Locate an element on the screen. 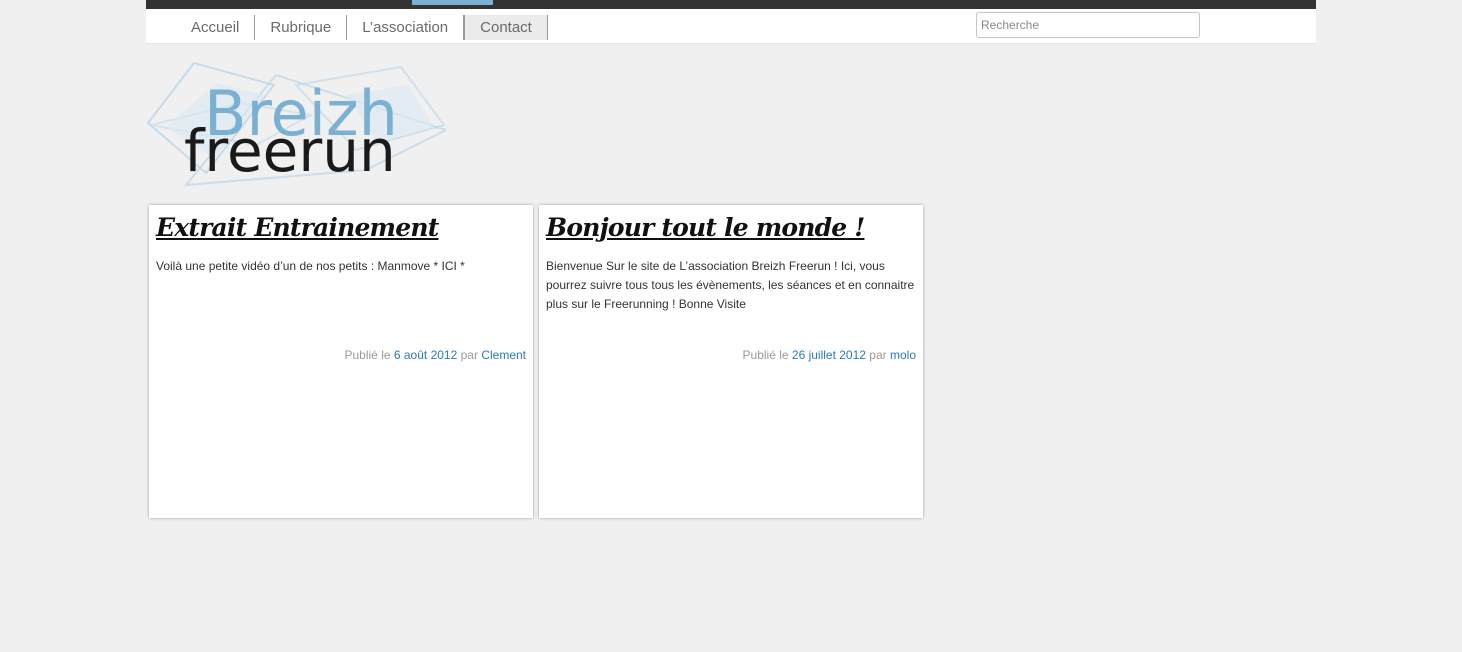 The image size is (1462, 652). nav-item-association: L’association is located at coordinates (406, 27).